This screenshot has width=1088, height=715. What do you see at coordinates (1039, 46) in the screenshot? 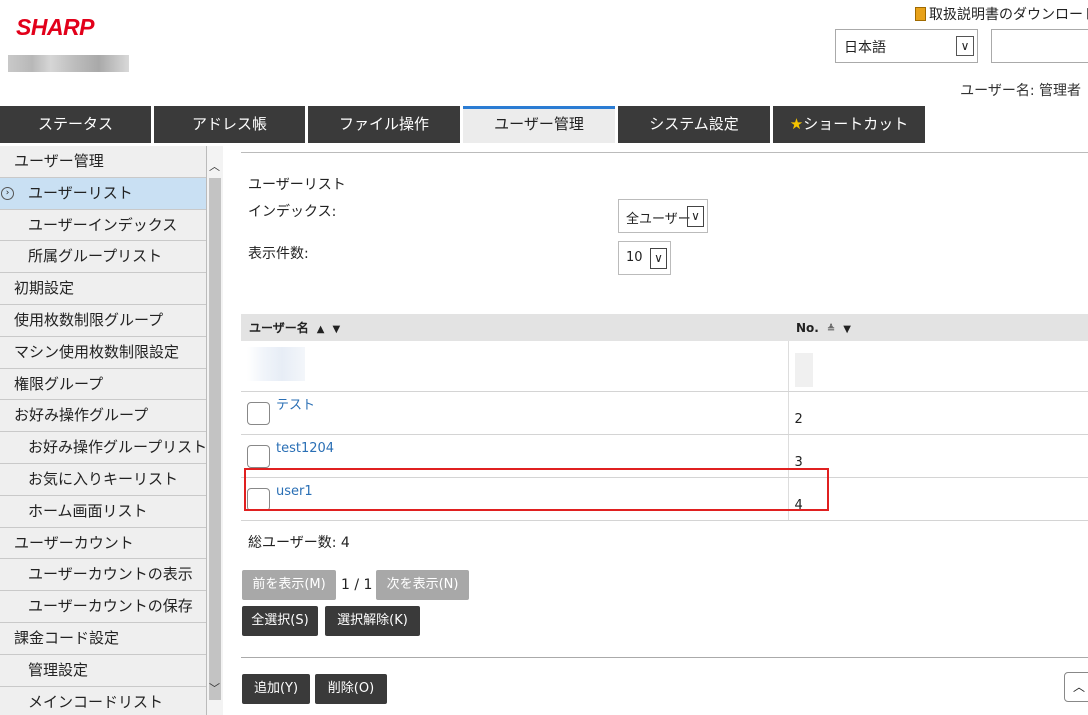
I see `header-input` at bounding box center [1039, 46].